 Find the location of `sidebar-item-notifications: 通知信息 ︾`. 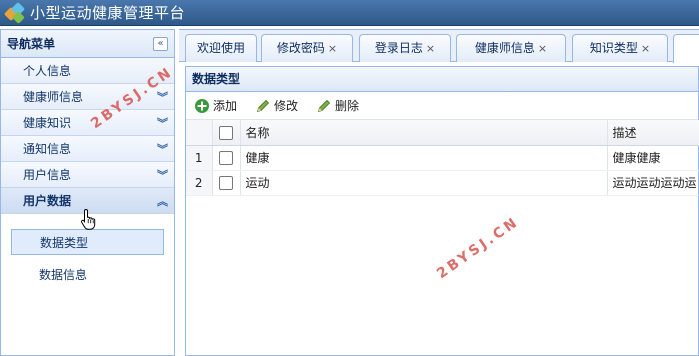

sidebar-item-notifications: 通知信息 ︾ is located at coordinates (87, 149).